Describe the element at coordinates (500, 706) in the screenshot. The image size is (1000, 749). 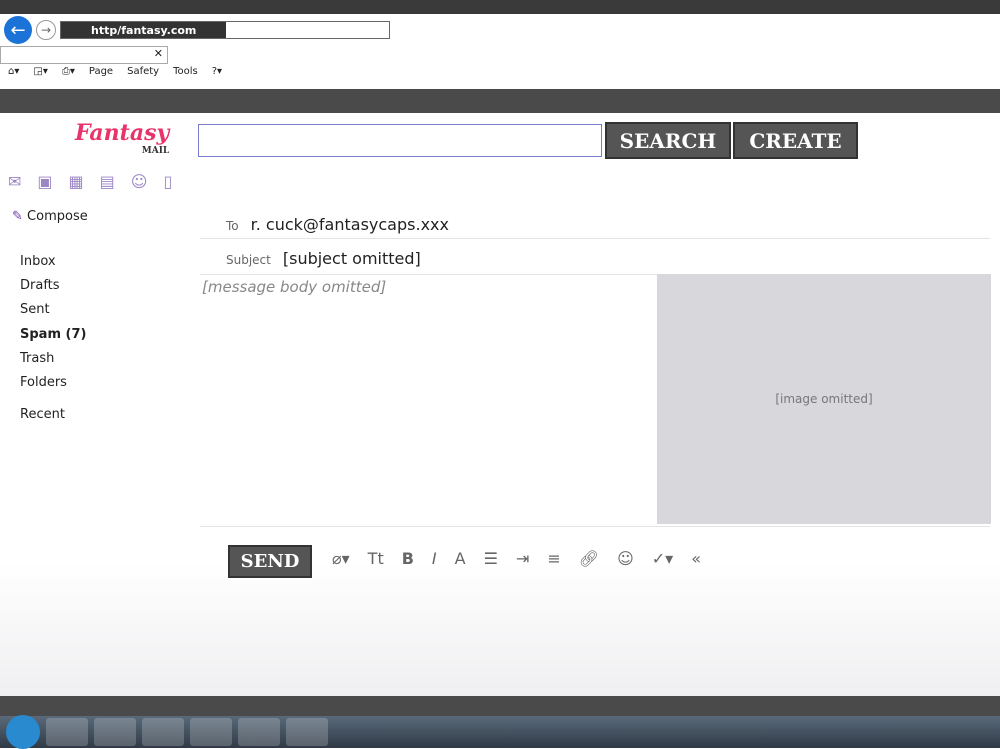
I see `status-bar` at that location.